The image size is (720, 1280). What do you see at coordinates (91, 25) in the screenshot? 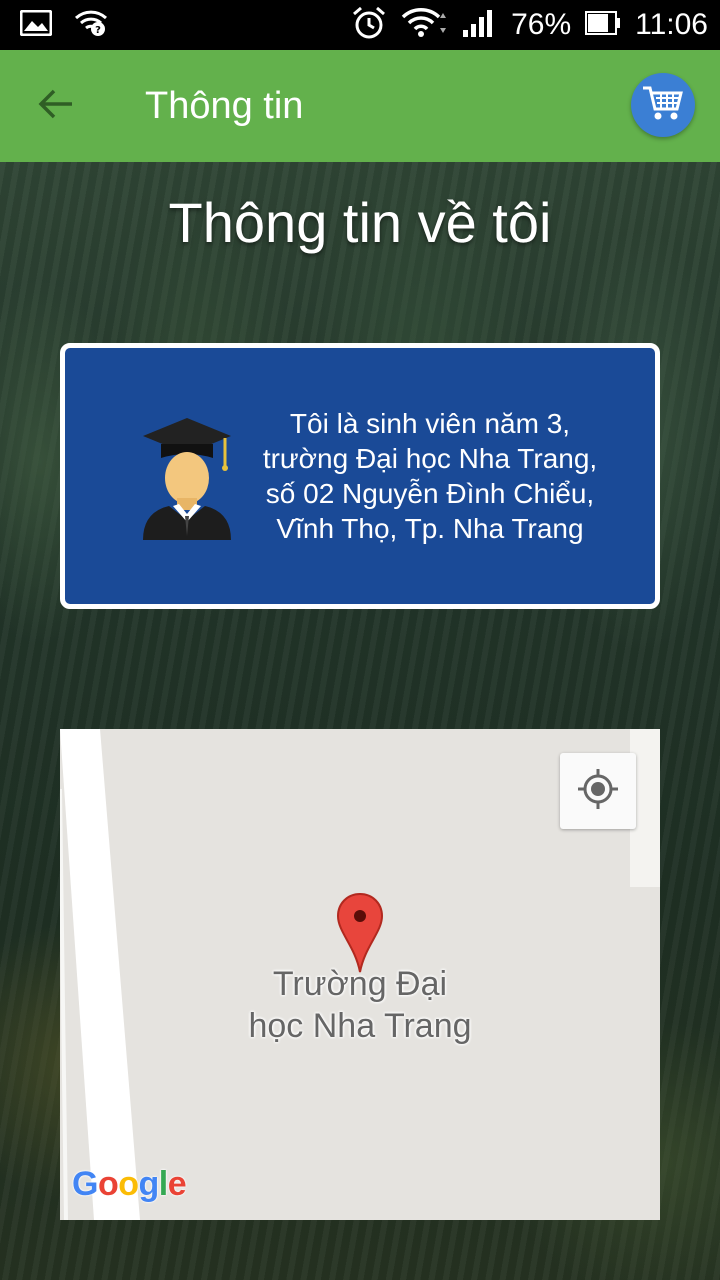
I see `wifi-question-icon: ?` at bounding box center [91, 25].